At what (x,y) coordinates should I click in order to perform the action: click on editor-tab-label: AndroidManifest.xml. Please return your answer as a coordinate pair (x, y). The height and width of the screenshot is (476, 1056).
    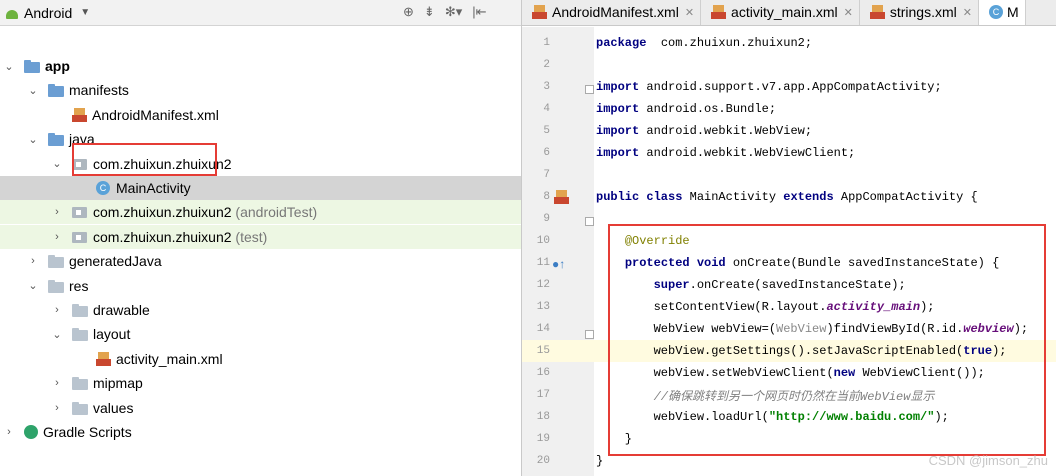
    Looking at the image, I should click on (615, 12).